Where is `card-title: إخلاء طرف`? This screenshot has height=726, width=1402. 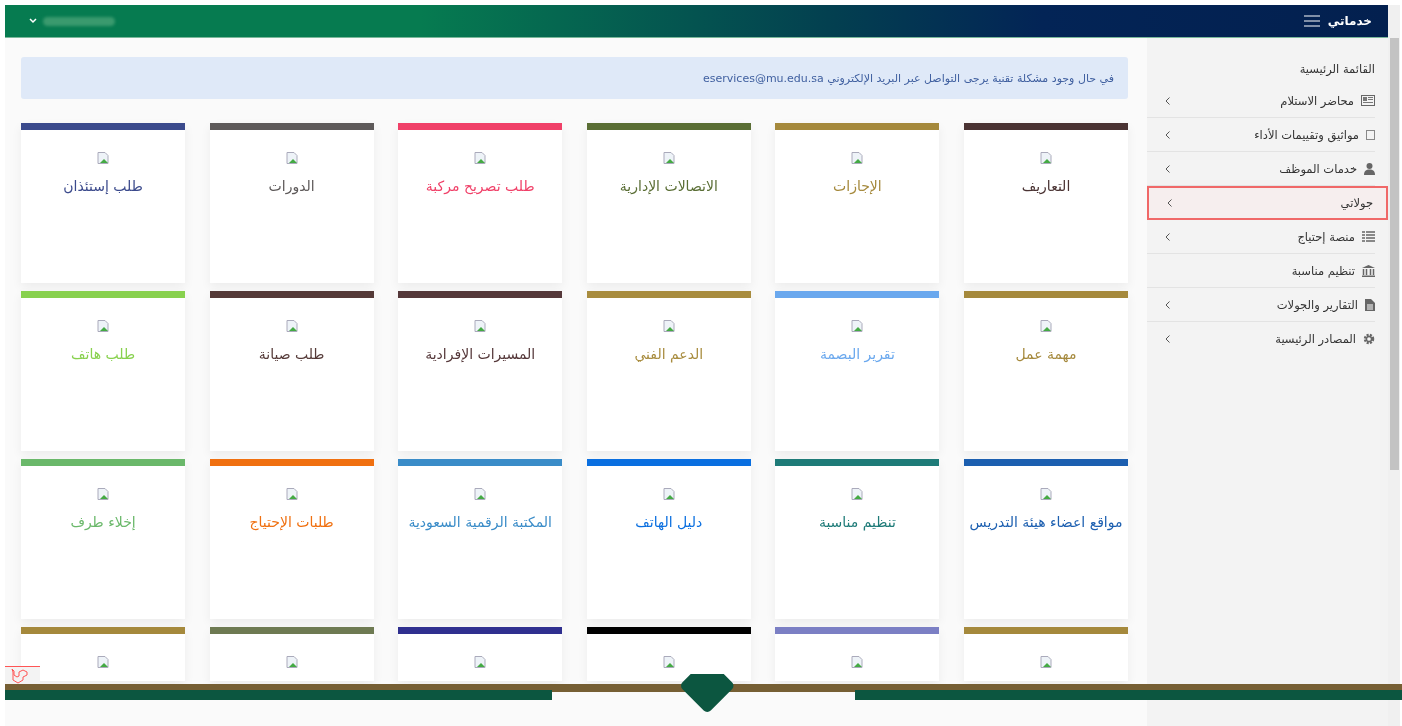
card-title: إخلاء طرف is located at coordinates (103, 522).